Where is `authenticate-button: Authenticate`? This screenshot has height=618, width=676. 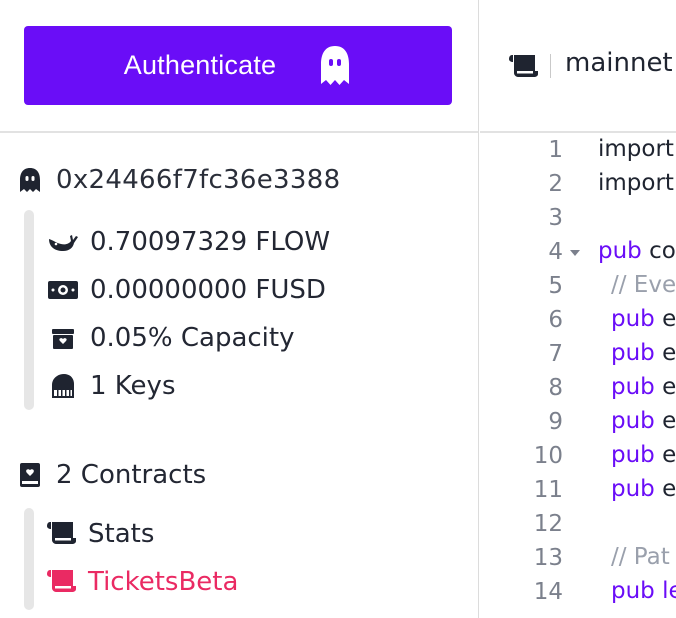
authenticate-button: Authenticate is located at coordinates (238, 65).